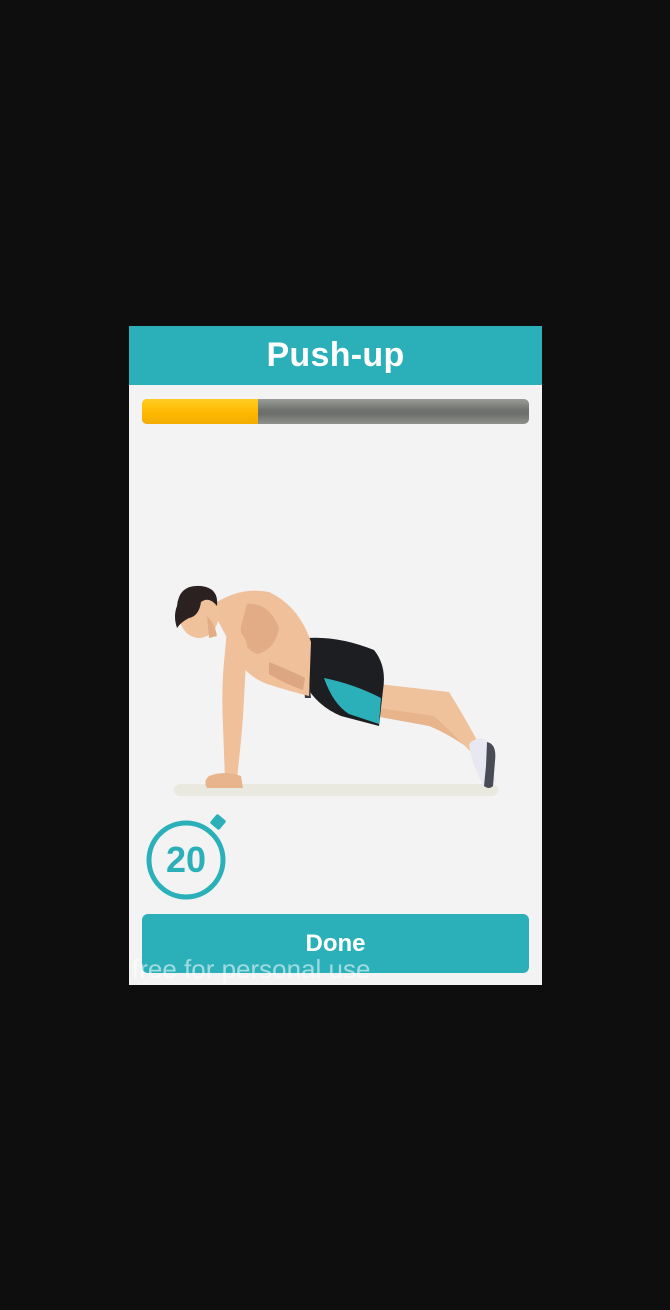 The image size is (670, 1310). What do you see at coordinates (200, 411) in the screenshot?
I see `exercise-progress-fill` at bounding box center [200, 411].